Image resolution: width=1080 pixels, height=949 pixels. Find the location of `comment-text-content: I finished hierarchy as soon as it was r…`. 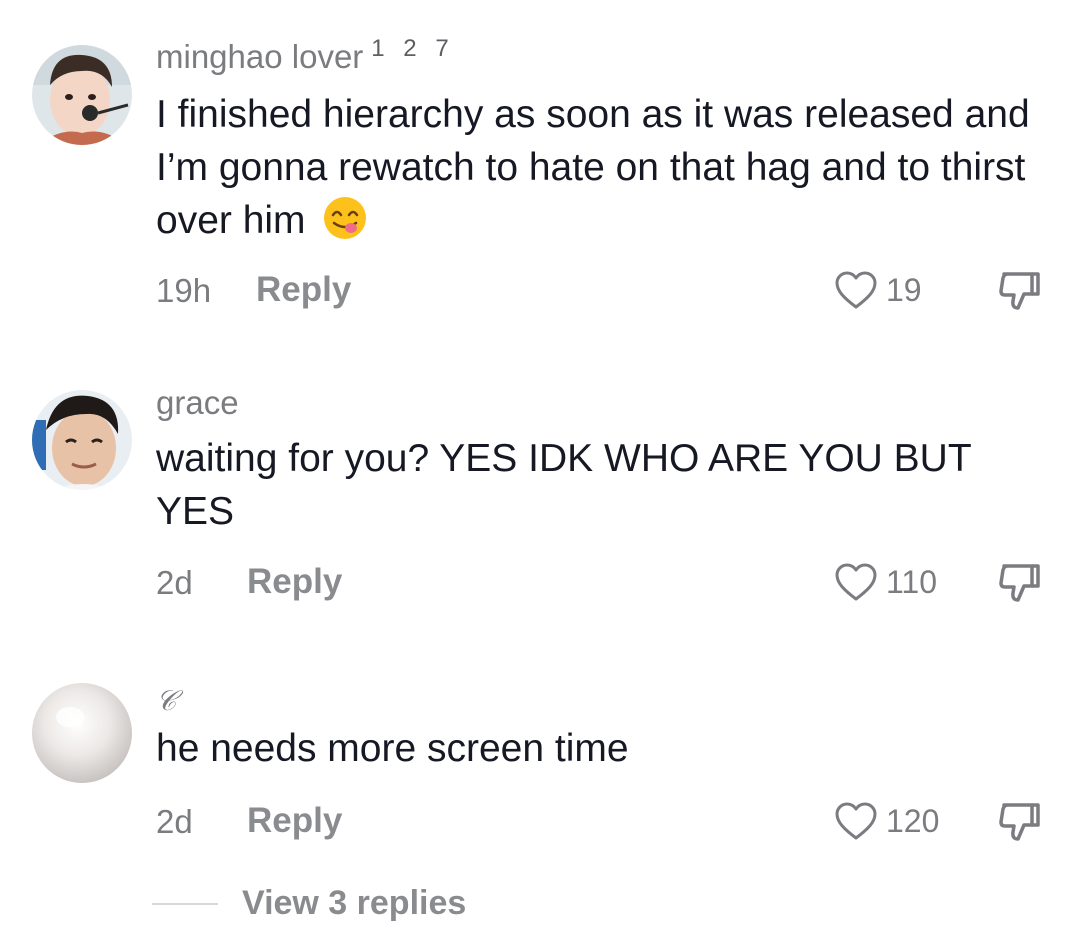

comment-text-content: I finished hierarchy as soon as it was r… is located at coordinates (593, 167).